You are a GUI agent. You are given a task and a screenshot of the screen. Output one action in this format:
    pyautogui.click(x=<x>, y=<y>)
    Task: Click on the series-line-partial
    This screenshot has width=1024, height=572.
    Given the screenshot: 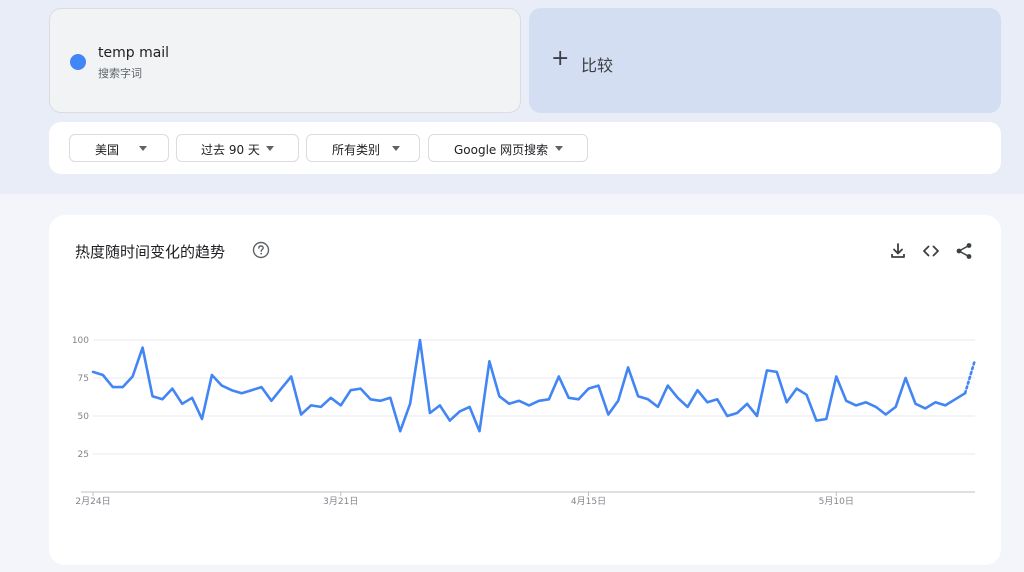 What is the action you would take?
    pyautogui.click(x=970, y=376)
    